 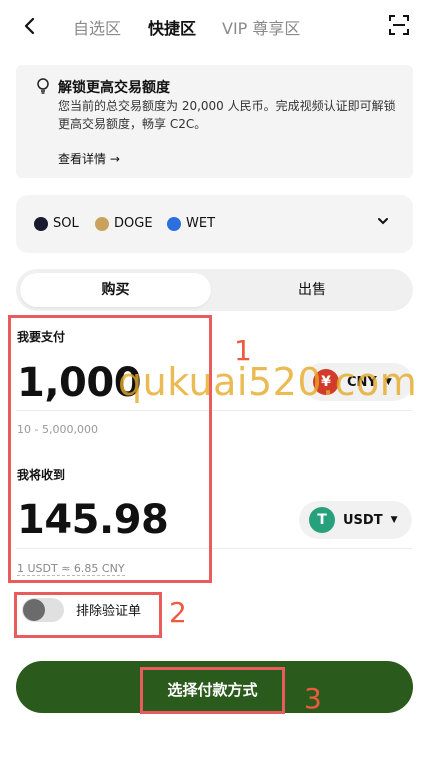 I want to click on currency-label: USDT, so click(x=363, y=520).